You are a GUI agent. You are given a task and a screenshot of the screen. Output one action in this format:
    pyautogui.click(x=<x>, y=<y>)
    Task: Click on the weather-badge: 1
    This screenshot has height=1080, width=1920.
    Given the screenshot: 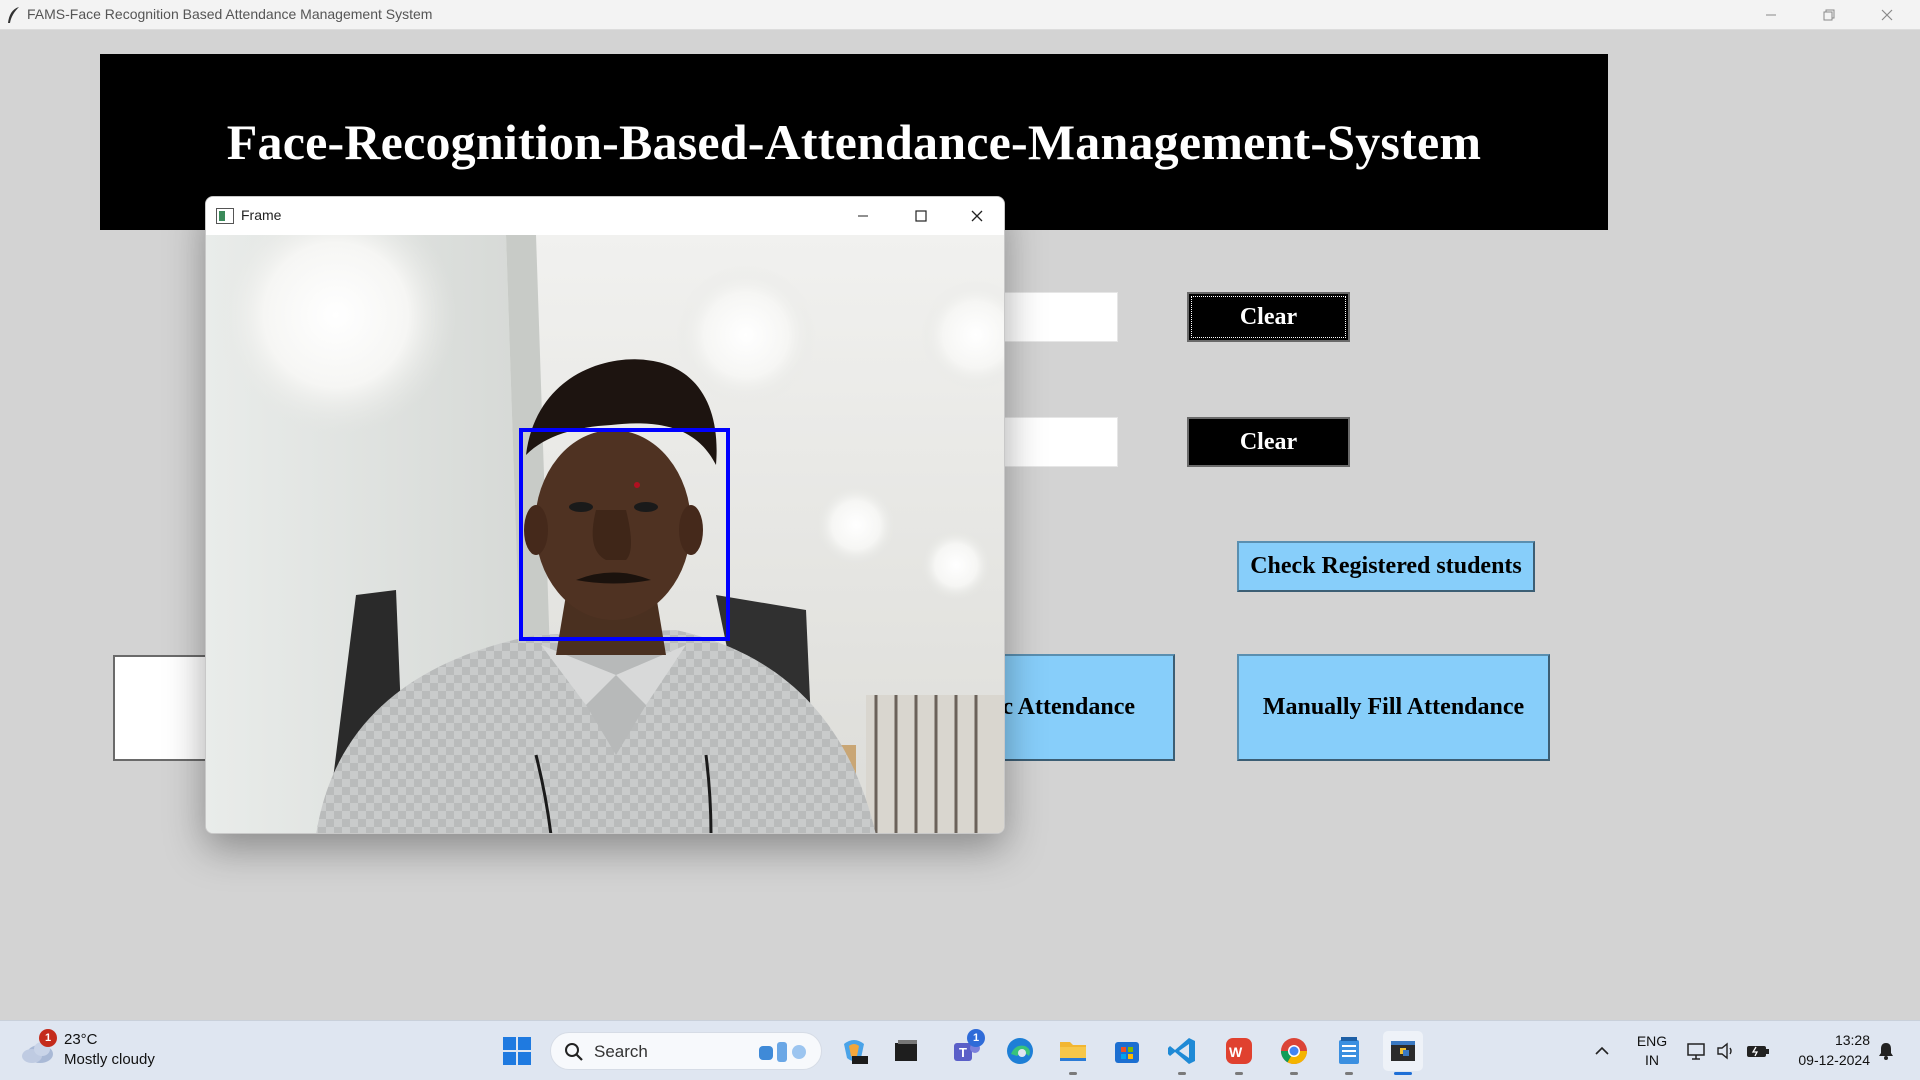 What is the action you would take?
    pyautogui.click(x=48, y=1038)
    